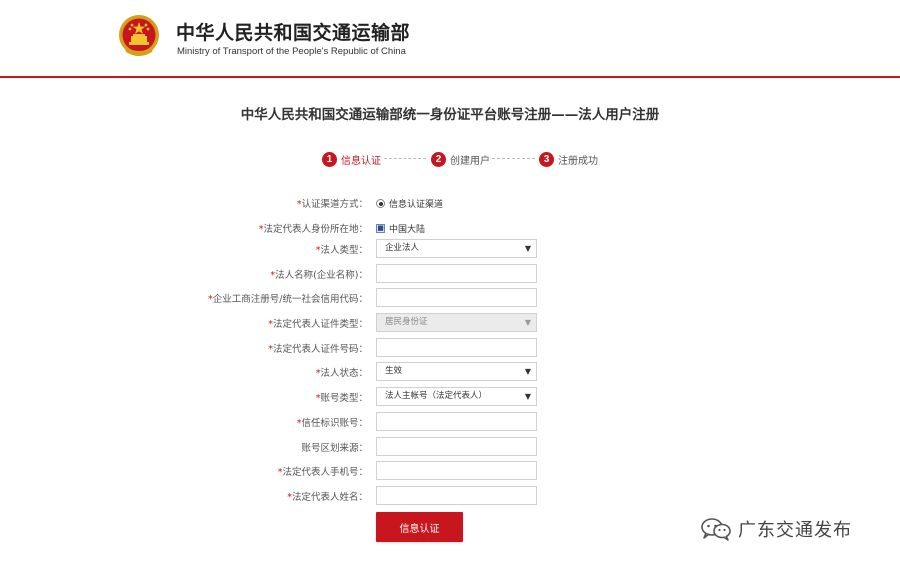 The width and height of the screenshot is (900, 569). Describe the element at coordinates (329, 159) in the screenshot. I see `step-number: 1` at that location.